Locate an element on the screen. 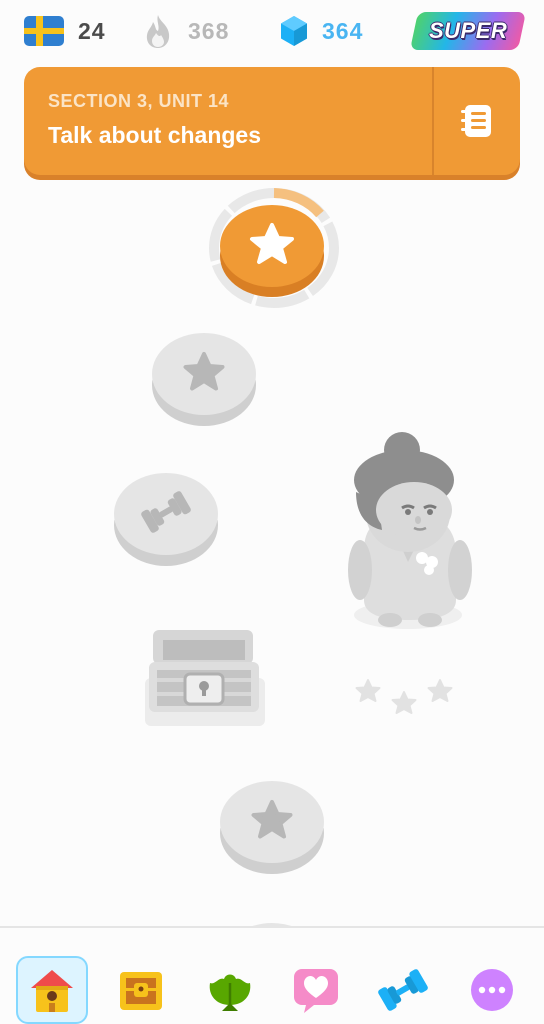 This screenshot has height=1024, width=544. sweden-flag-icon is located at coordinates (44, 31).